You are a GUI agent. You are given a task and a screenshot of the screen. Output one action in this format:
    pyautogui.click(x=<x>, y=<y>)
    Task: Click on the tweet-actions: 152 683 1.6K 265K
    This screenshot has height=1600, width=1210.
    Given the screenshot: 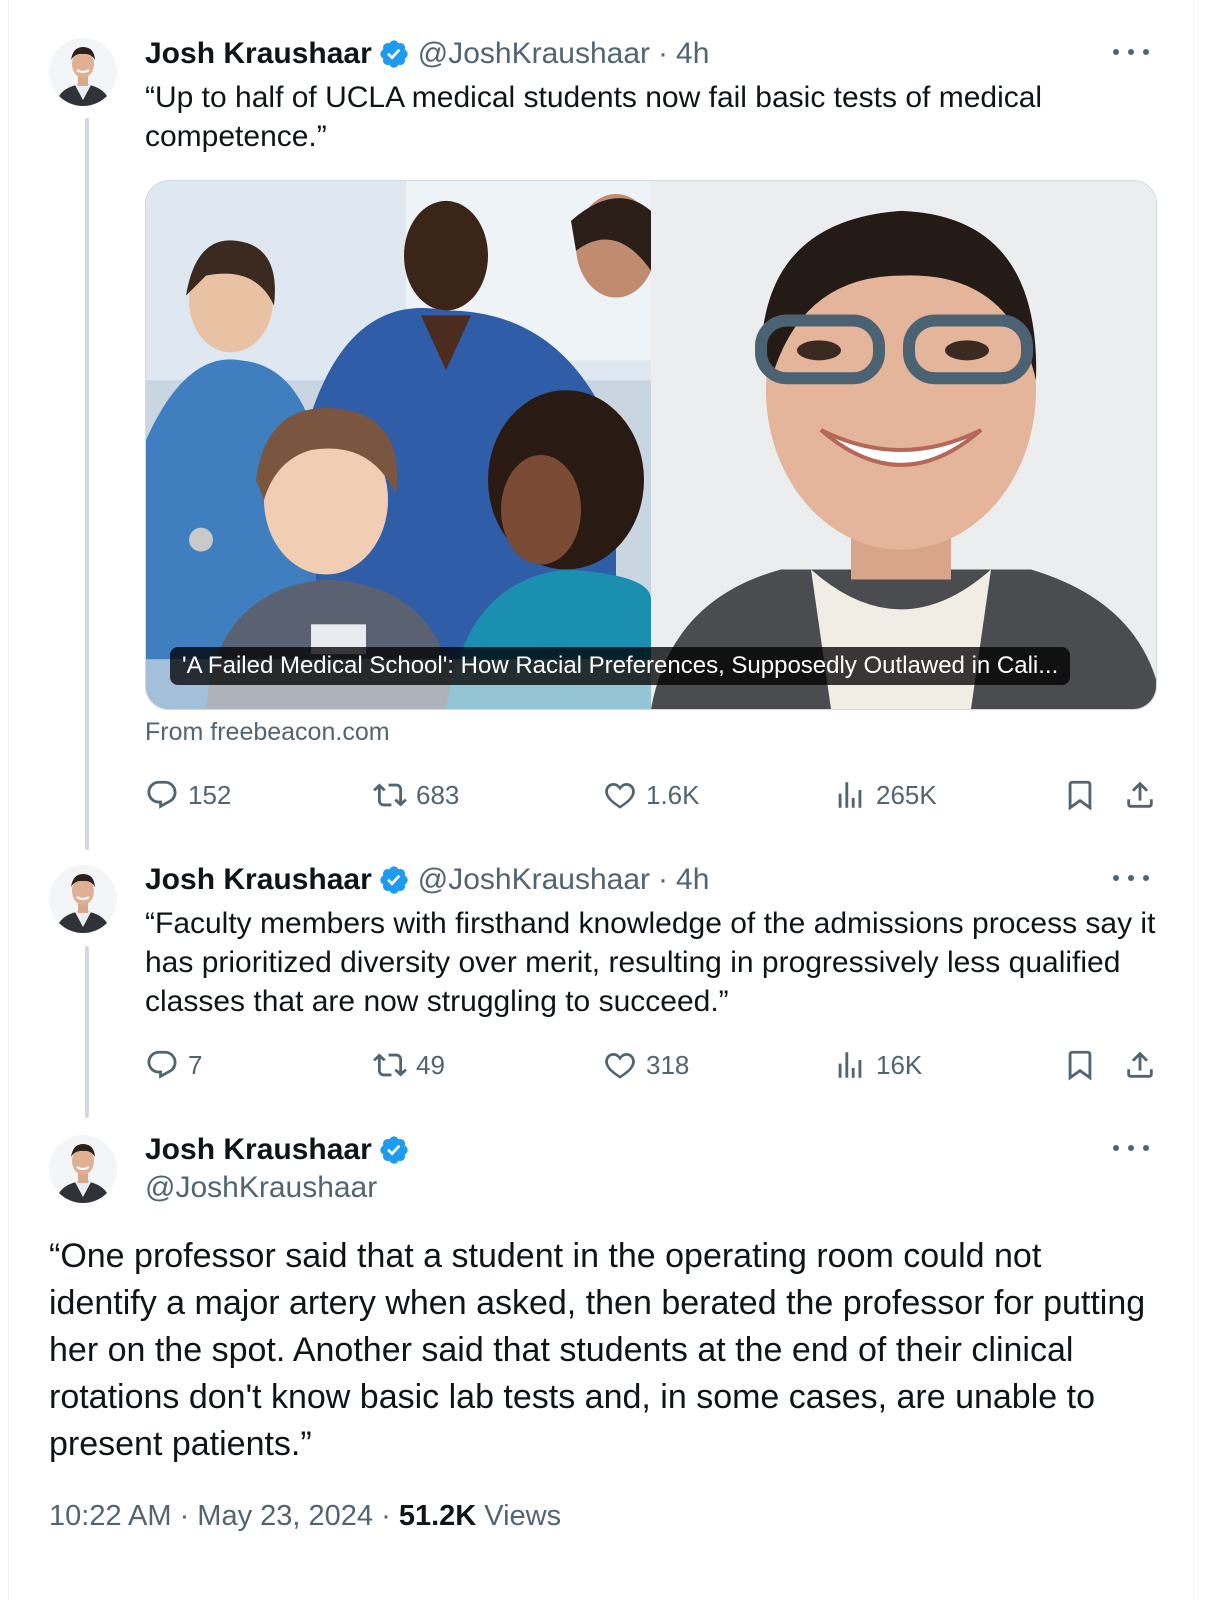 What is the action you would take?
    pyautogui.click(x=651, y=795)
    